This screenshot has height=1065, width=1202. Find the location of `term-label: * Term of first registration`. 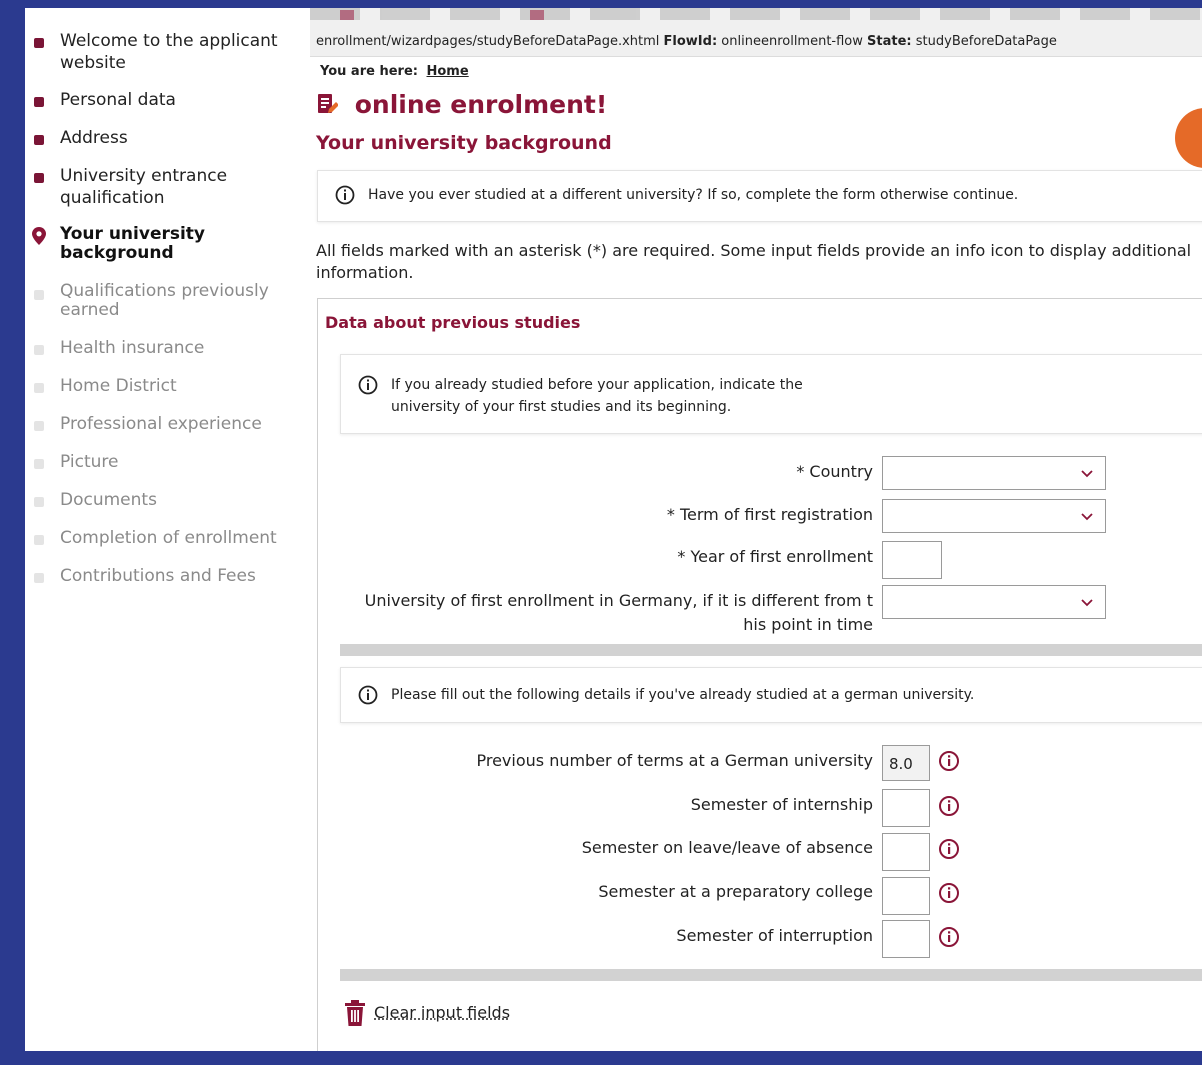

term-label: * Term of first registration is located at coordinates (769, 514).